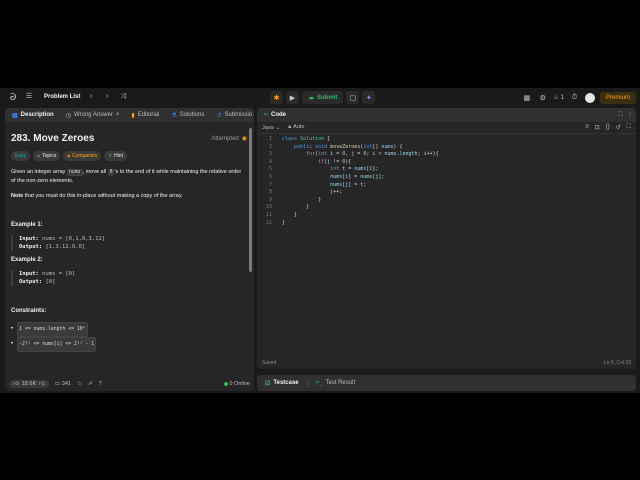 Image resolution: width=640 pixels, height=480 pixels. I want to click on note-label: Note, so click(17, 196).